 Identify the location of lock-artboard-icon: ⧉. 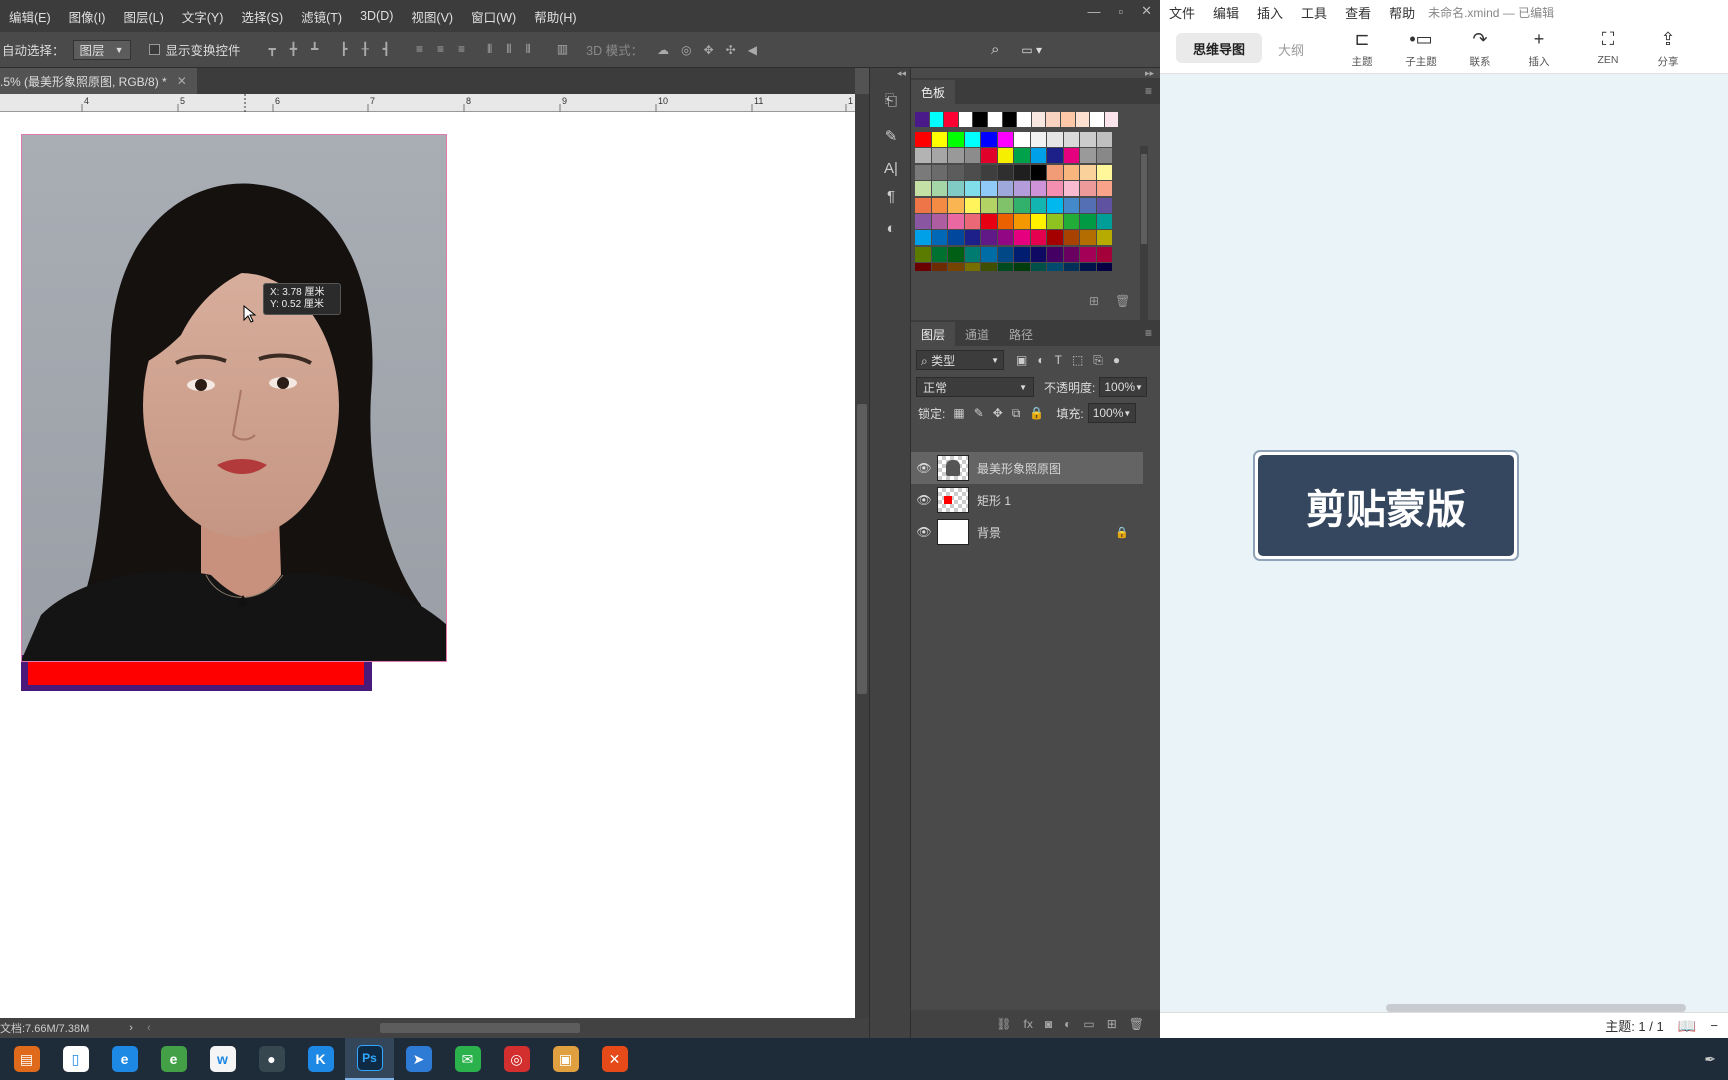
(1016, 413).